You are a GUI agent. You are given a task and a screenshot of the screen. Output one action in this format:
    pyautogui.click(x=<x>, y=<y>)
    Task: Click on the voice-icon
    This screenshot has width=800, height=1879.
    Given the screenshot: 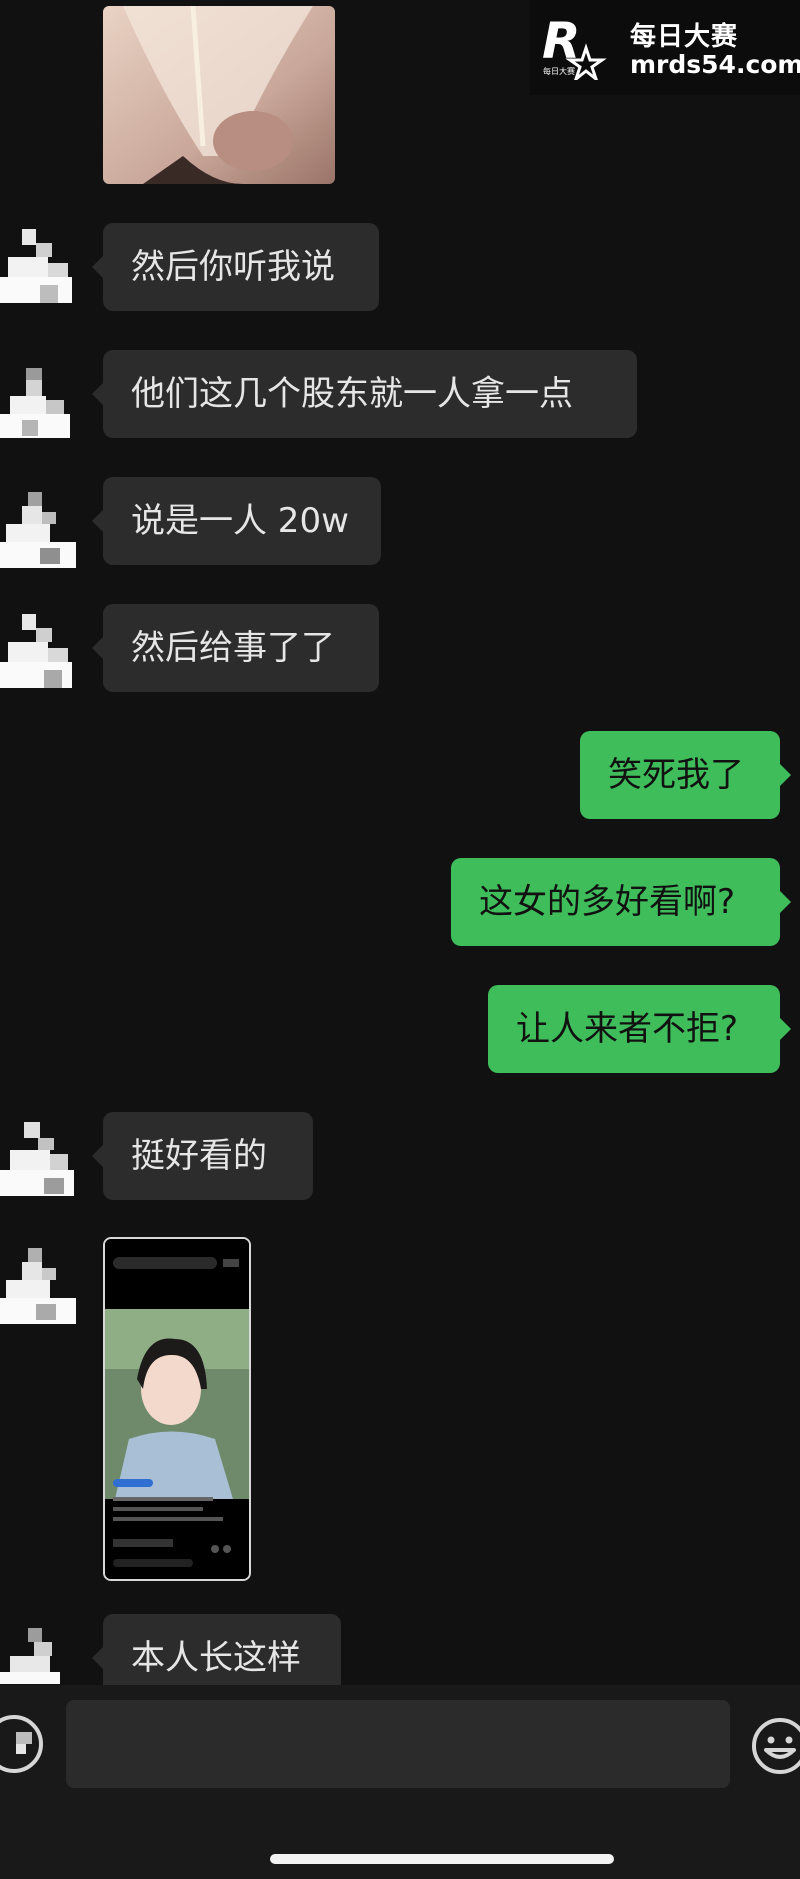 What is the action you would take?
    pyautogui.click(x=23, y=1744)
    